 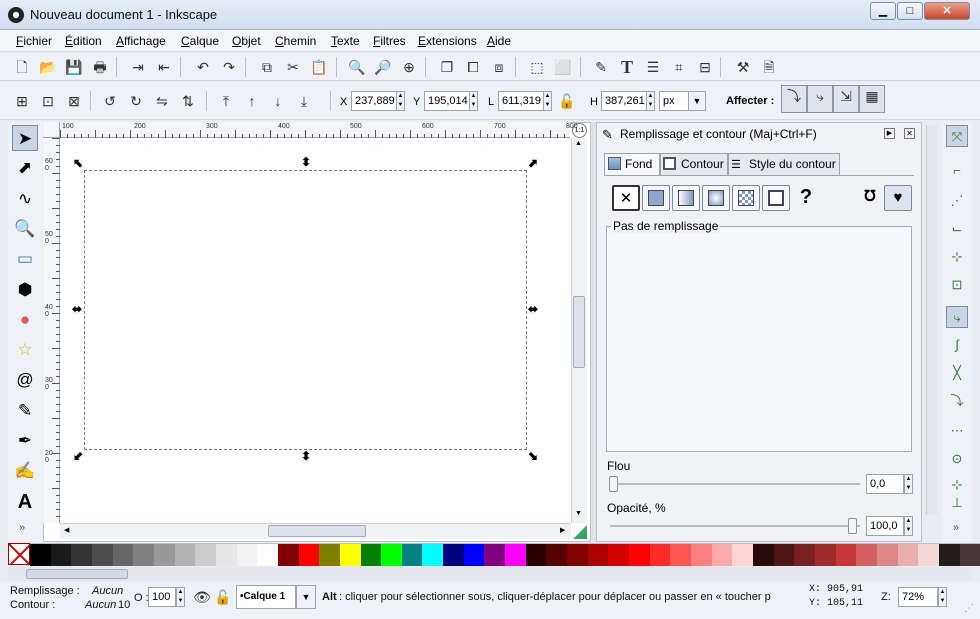 What do you see at coordinates (200, 41) in the screenshot?
I see `menu-calque: Calque` at bounding box center [200, 41].